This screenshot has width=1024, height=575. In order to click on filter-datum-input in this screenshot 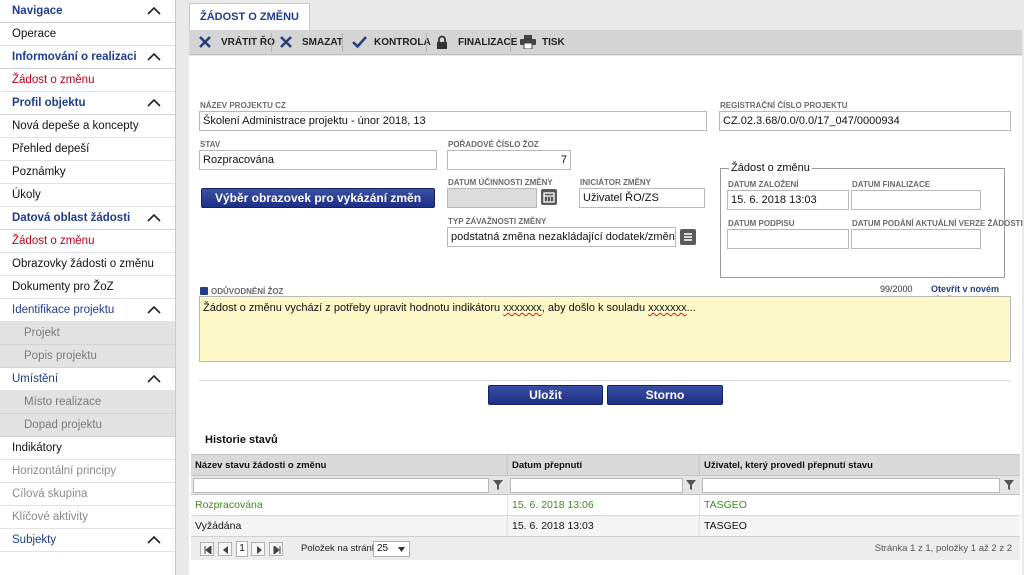, I will do `click(596, 485)`.